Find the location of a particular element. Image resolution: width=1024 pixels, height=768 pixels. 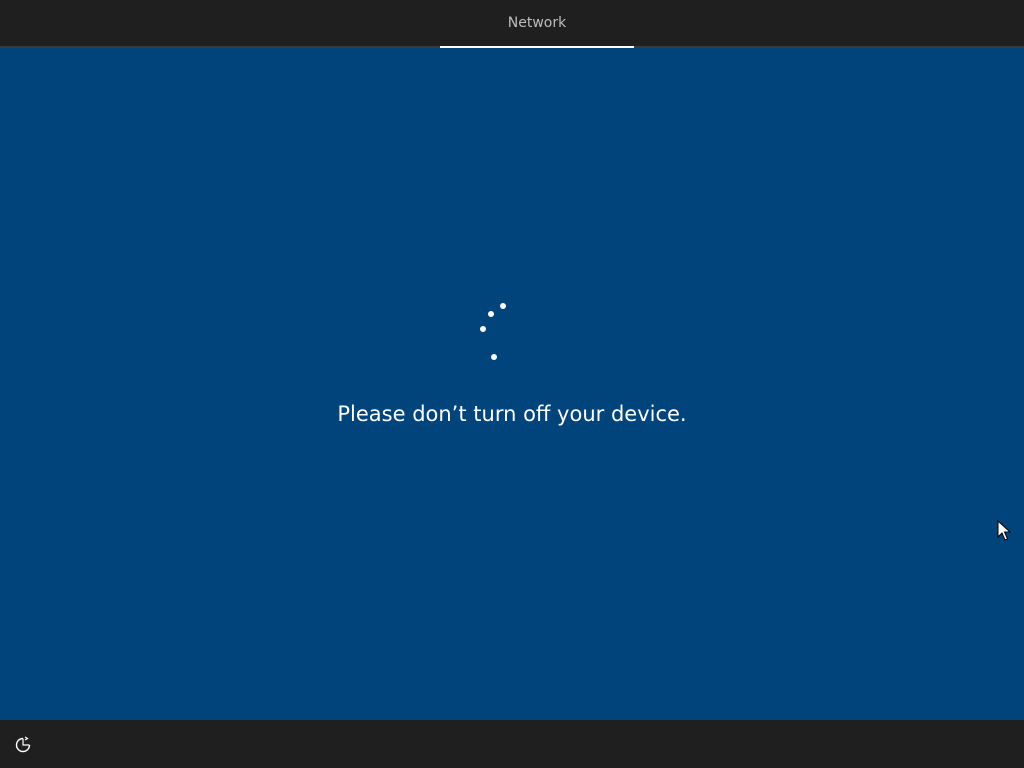

tab-label: Network is located at coordinates (537, 23).